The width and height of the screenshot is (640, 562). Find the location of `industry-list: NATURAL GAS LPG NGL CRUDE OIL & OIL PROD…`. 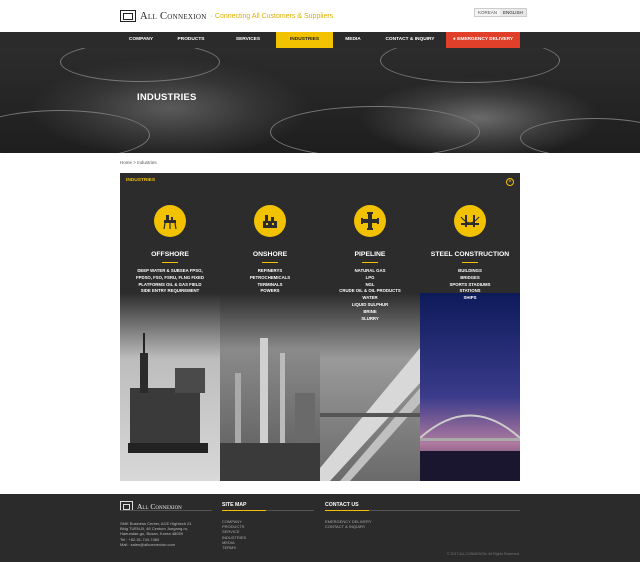

industry-list: NATURAL GAS LPG NGL CRUDE OIL & OIL PROD… is located at coordinates (370, 295).